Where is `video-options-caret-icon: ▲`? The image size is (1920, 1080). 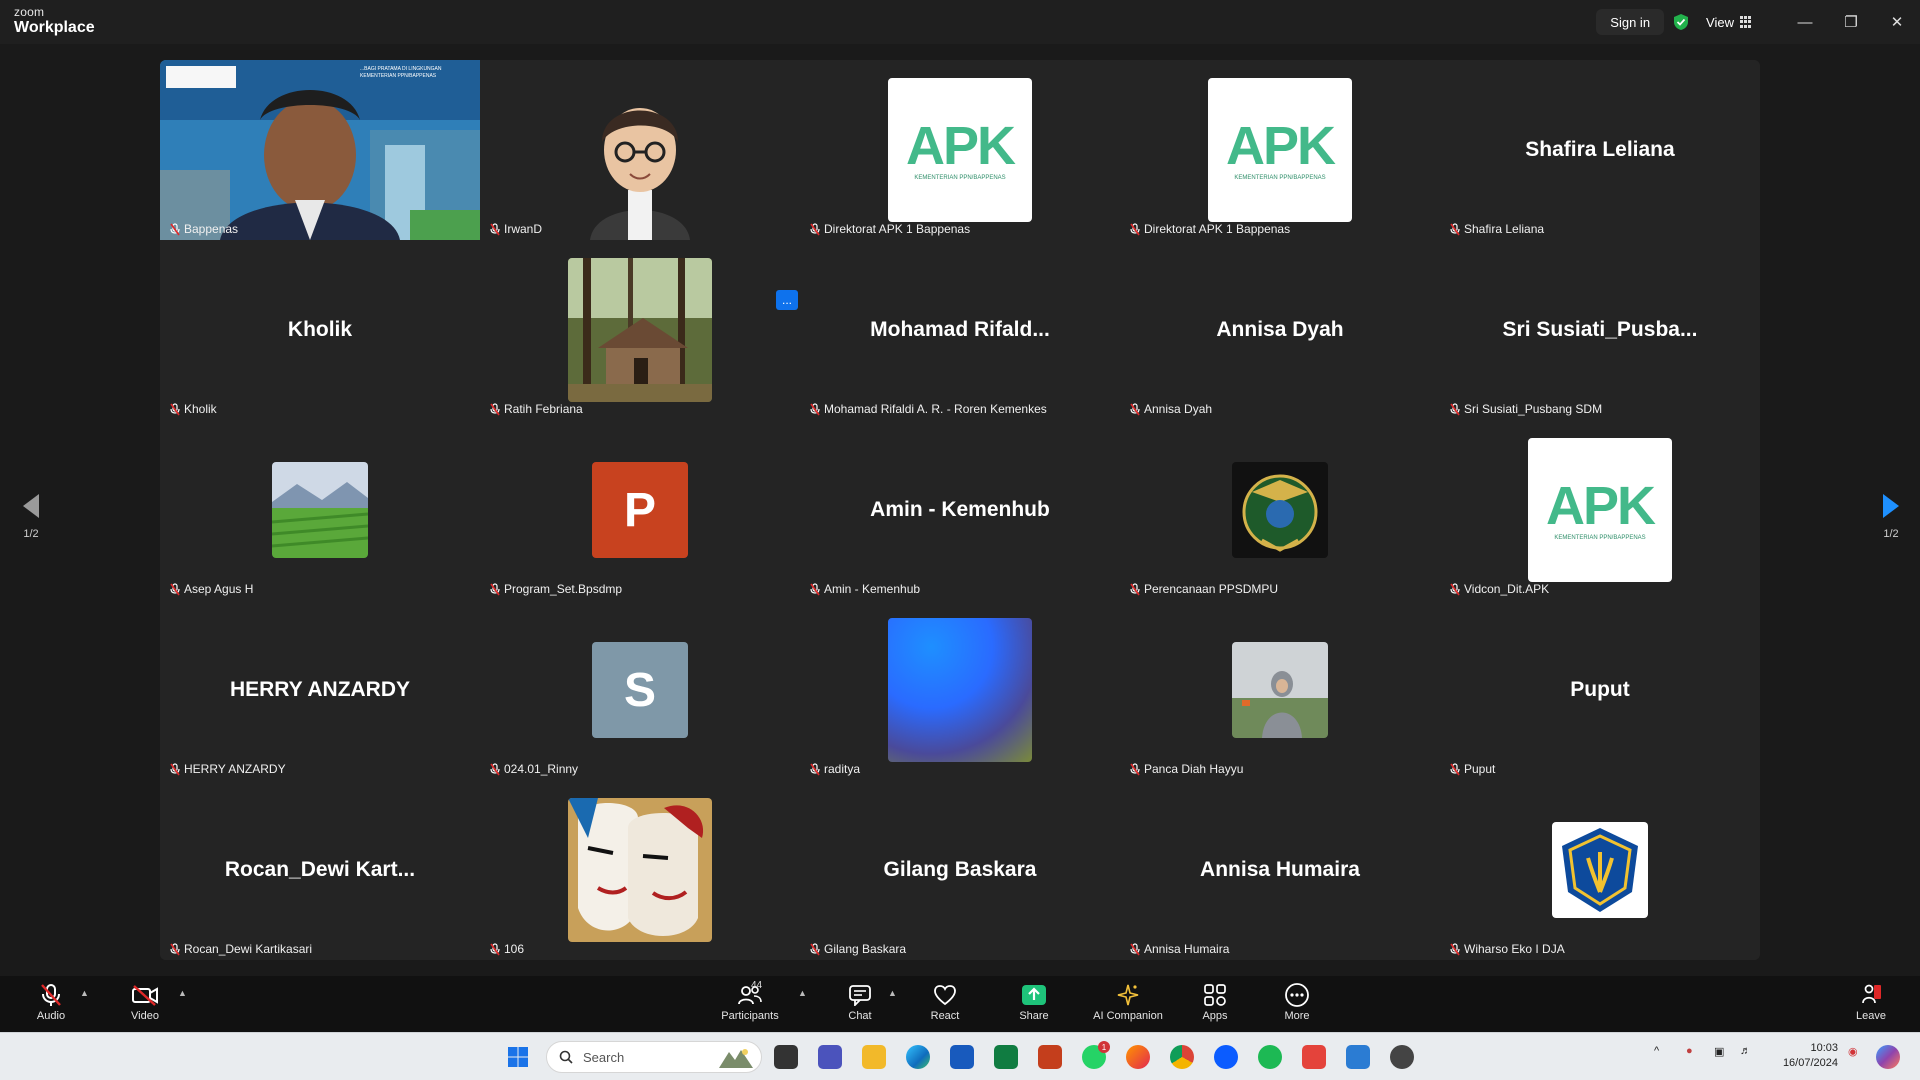
video-options-caret-icon: ▲ is located at coordinates (182, 993).